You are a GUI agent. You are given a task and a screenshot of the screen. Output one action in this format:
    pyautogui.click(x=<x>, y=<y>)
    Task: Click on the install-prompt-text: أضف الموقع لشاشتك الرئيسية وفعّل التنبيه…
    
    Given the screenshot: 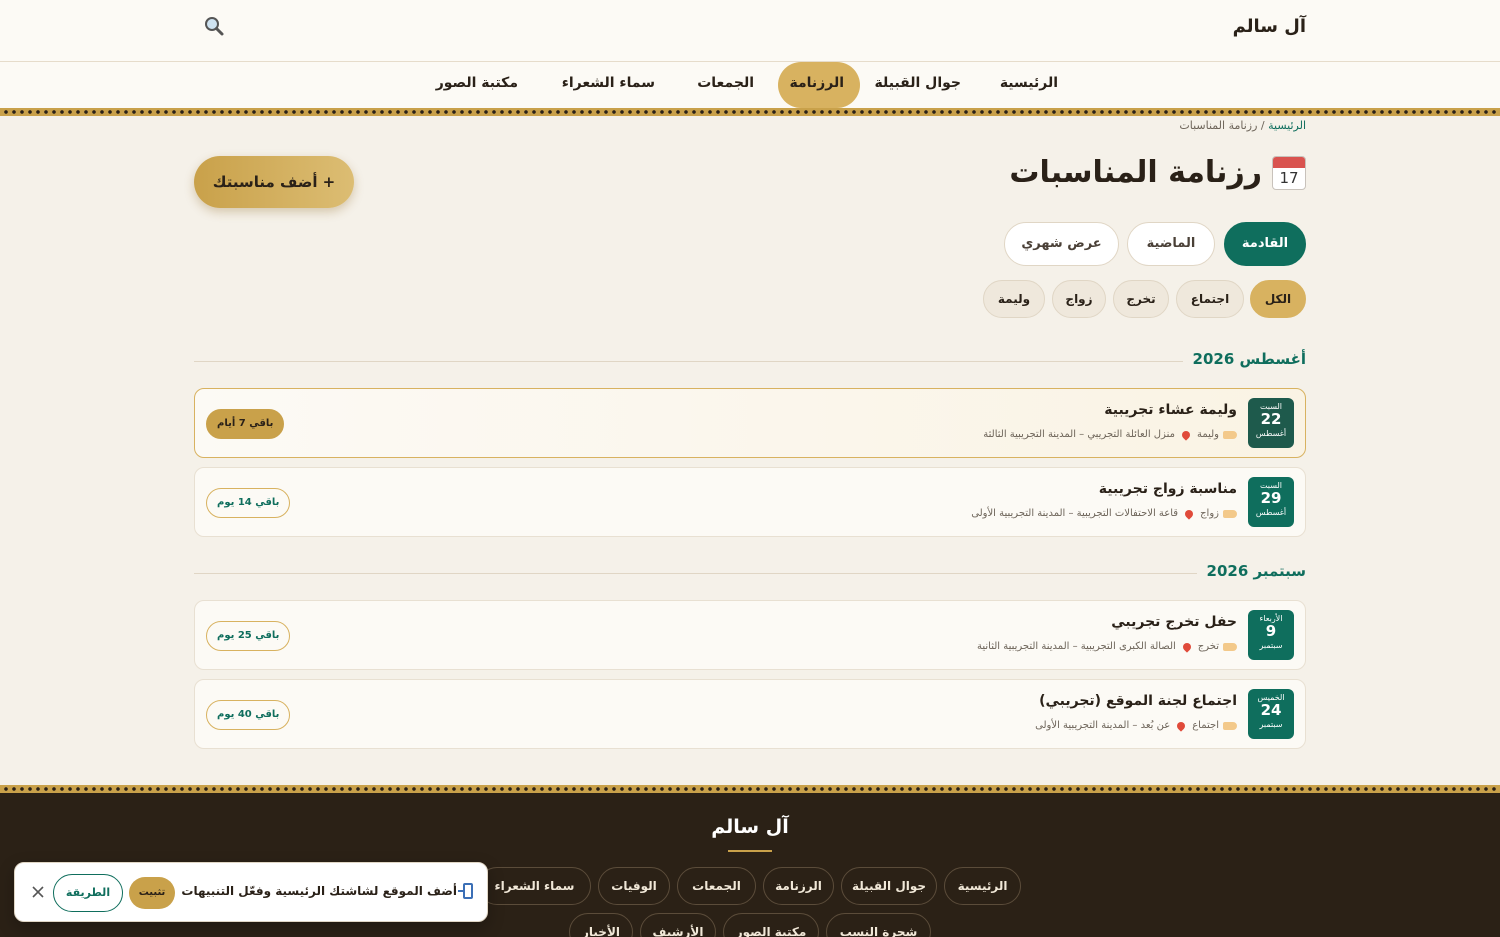 What is the action you would take?
    pyautogui.click(x=319, y=891)
    